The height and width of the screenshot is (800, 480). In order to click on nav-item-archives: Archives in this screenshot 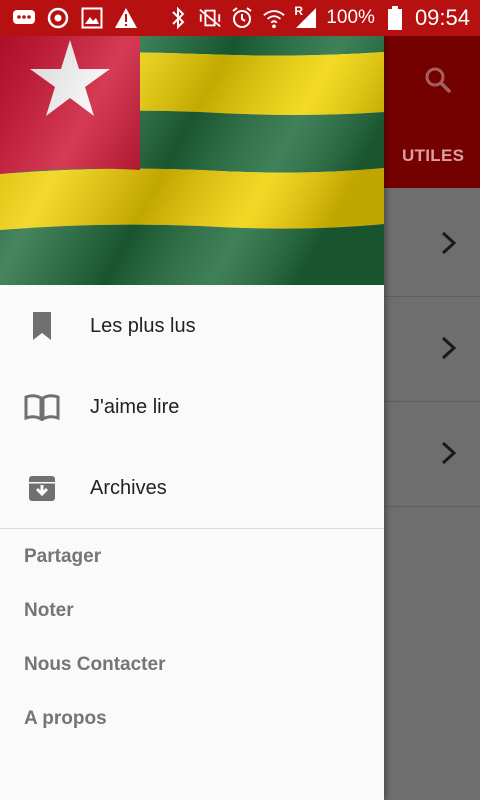, I will do `click(192, 488)`.